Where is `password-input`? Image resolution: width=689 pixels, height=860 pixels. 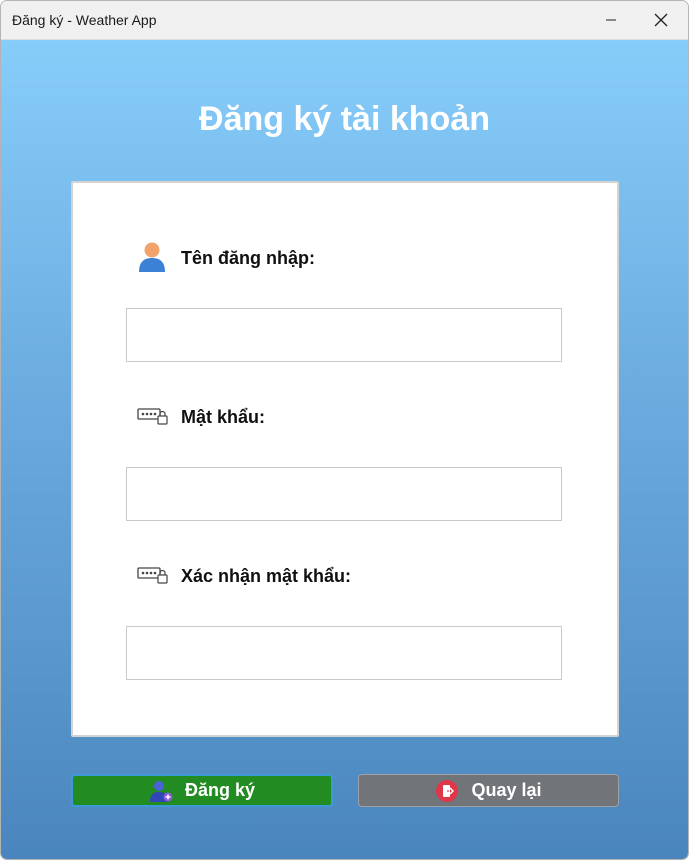
password-input is located at coordinates (344, 494).